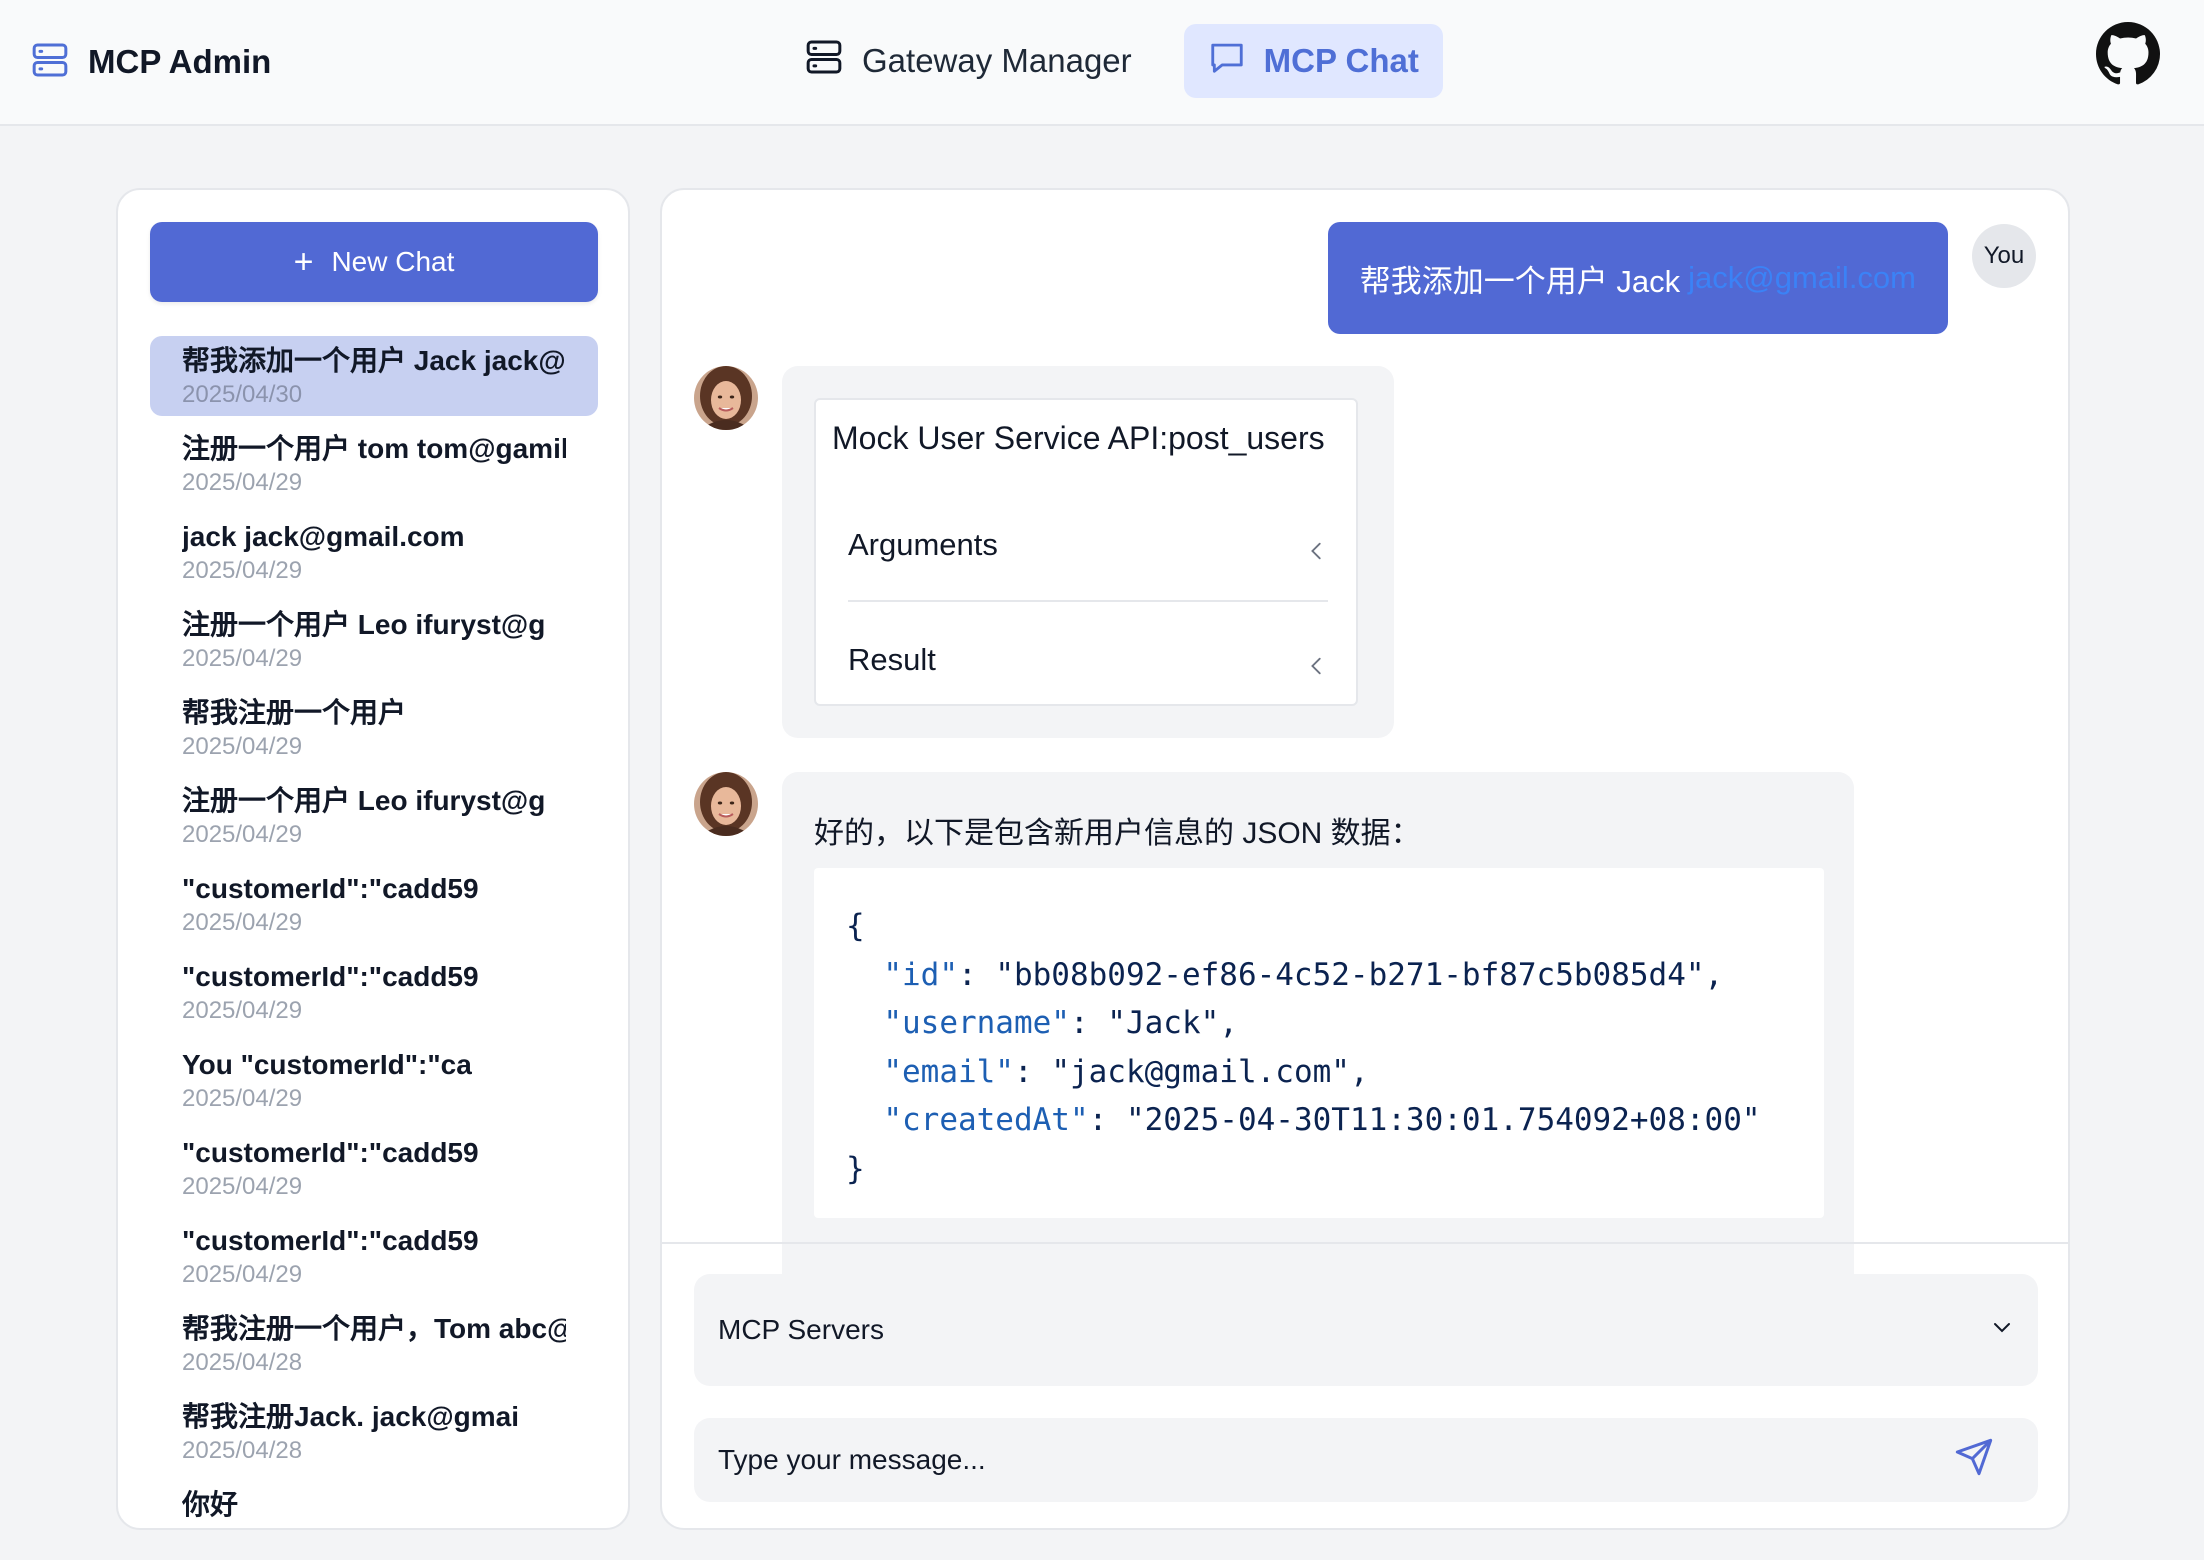  Describe the element at coordinates (1200, 1071) in the screenshot. I see `code-value: "jack@gmail.com"` at that location.